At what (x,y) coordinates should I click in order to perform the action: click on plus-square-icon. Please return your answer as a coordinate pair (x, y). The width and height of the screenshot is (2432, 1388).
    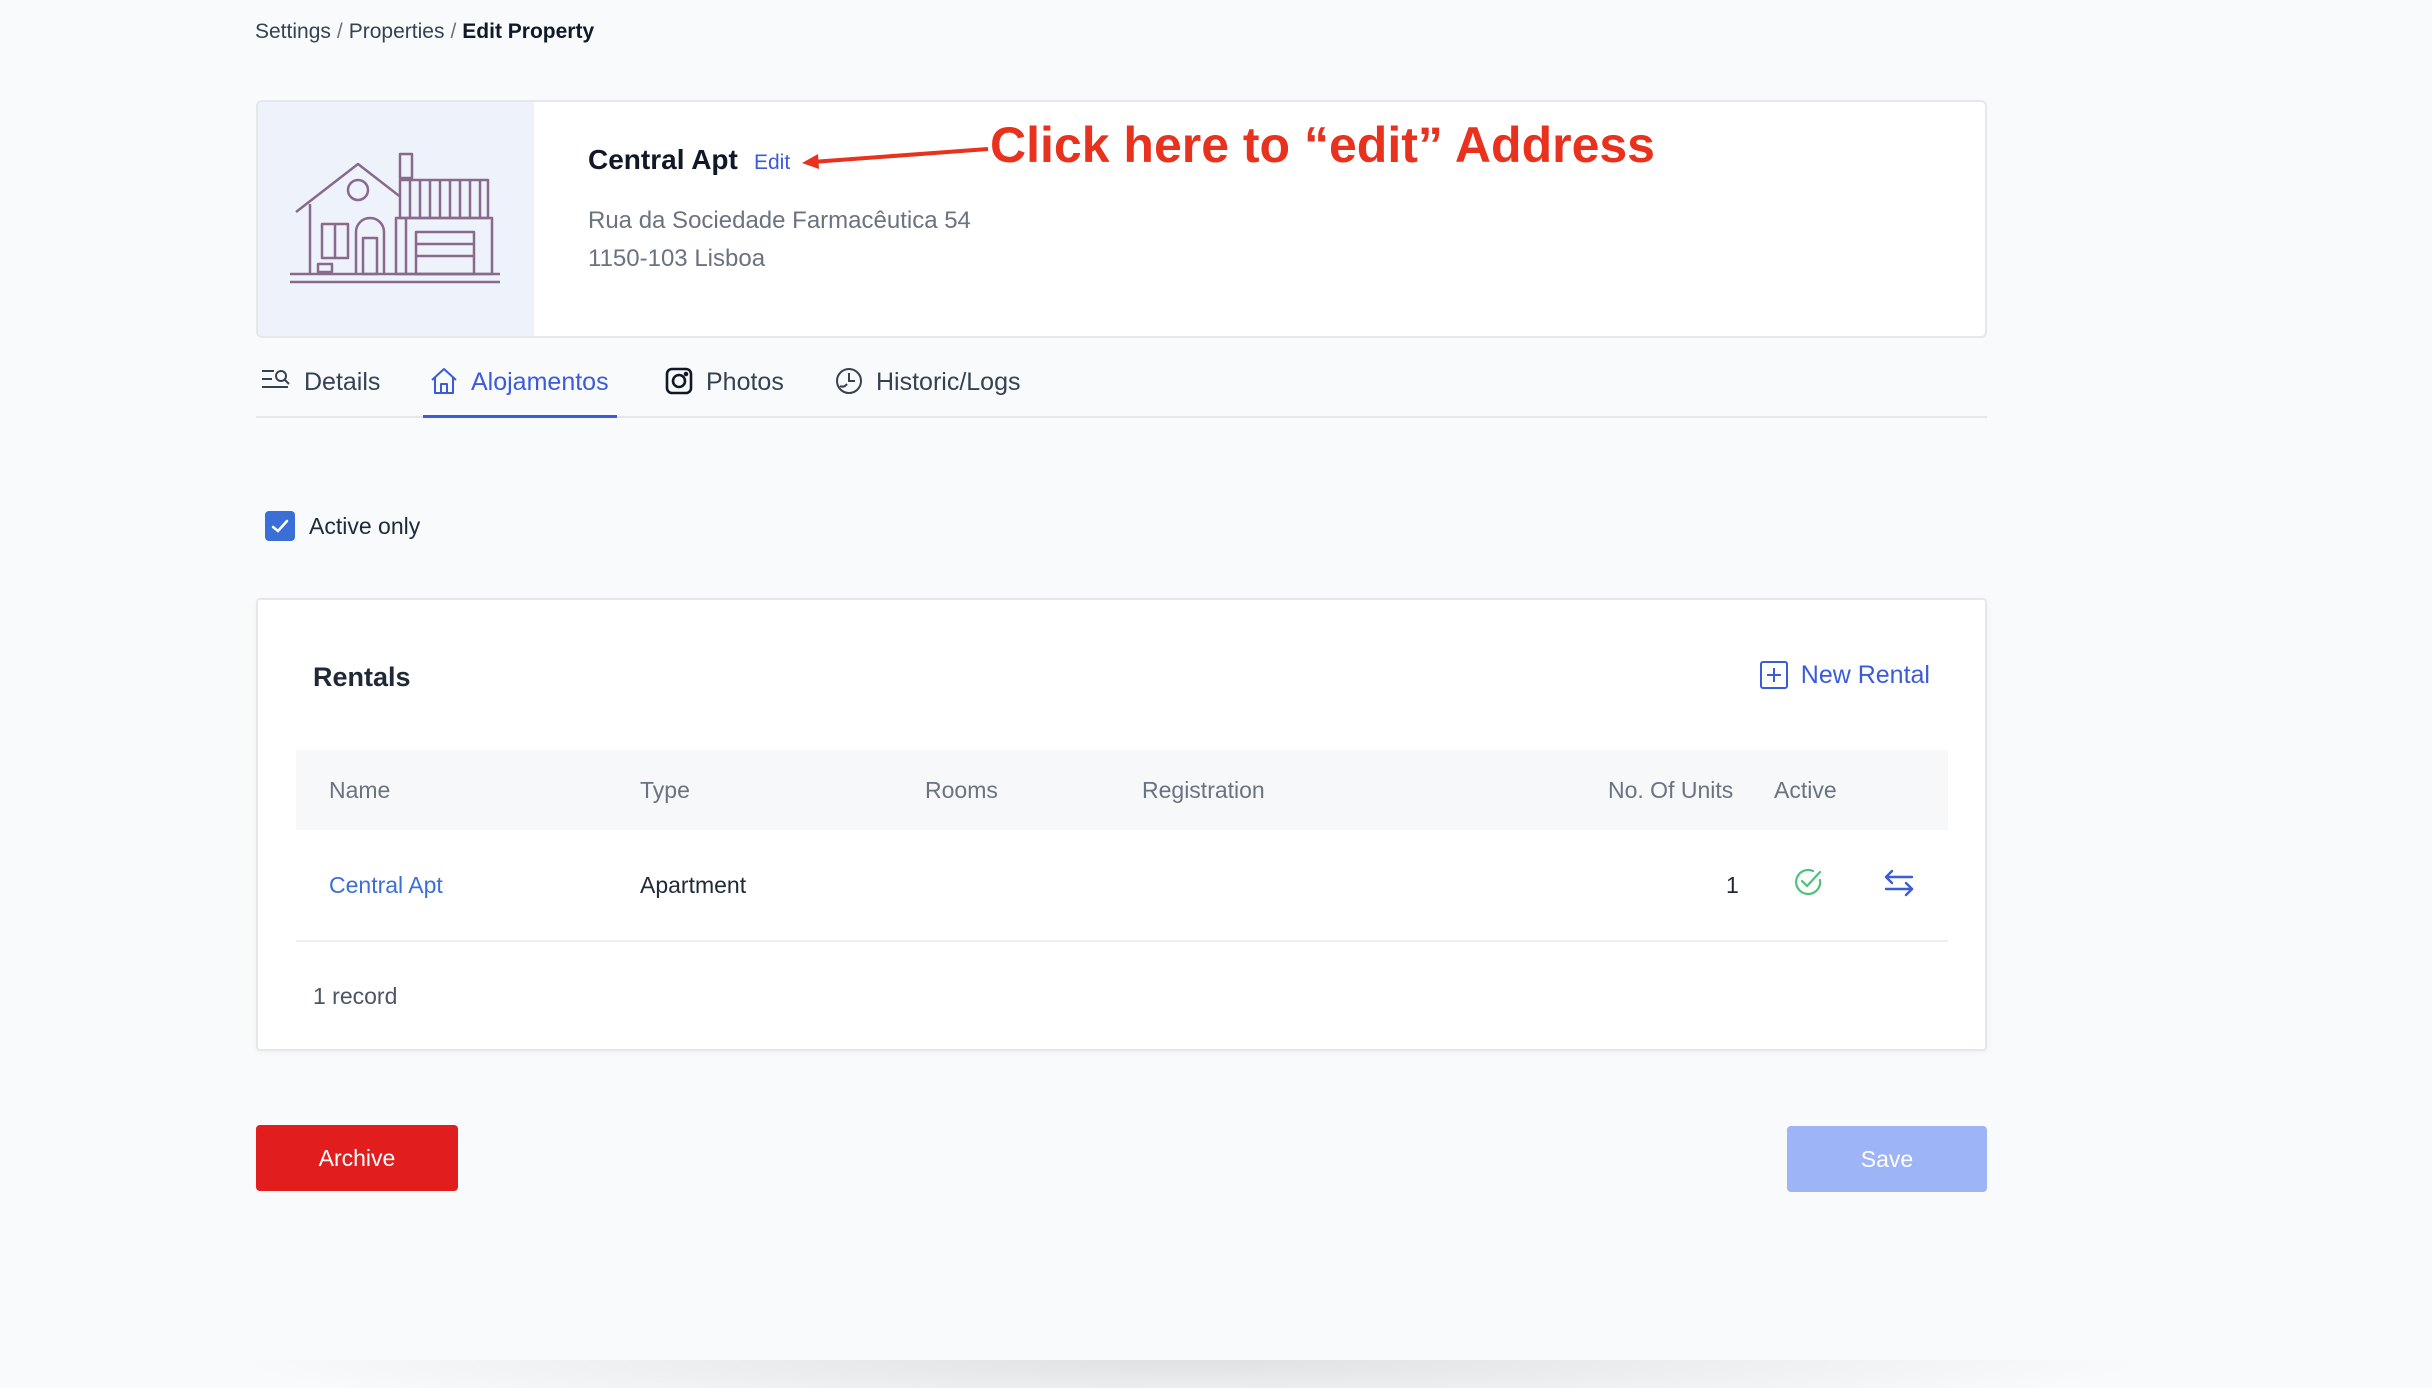
    Looking at the image, I should click on (1773, 675).